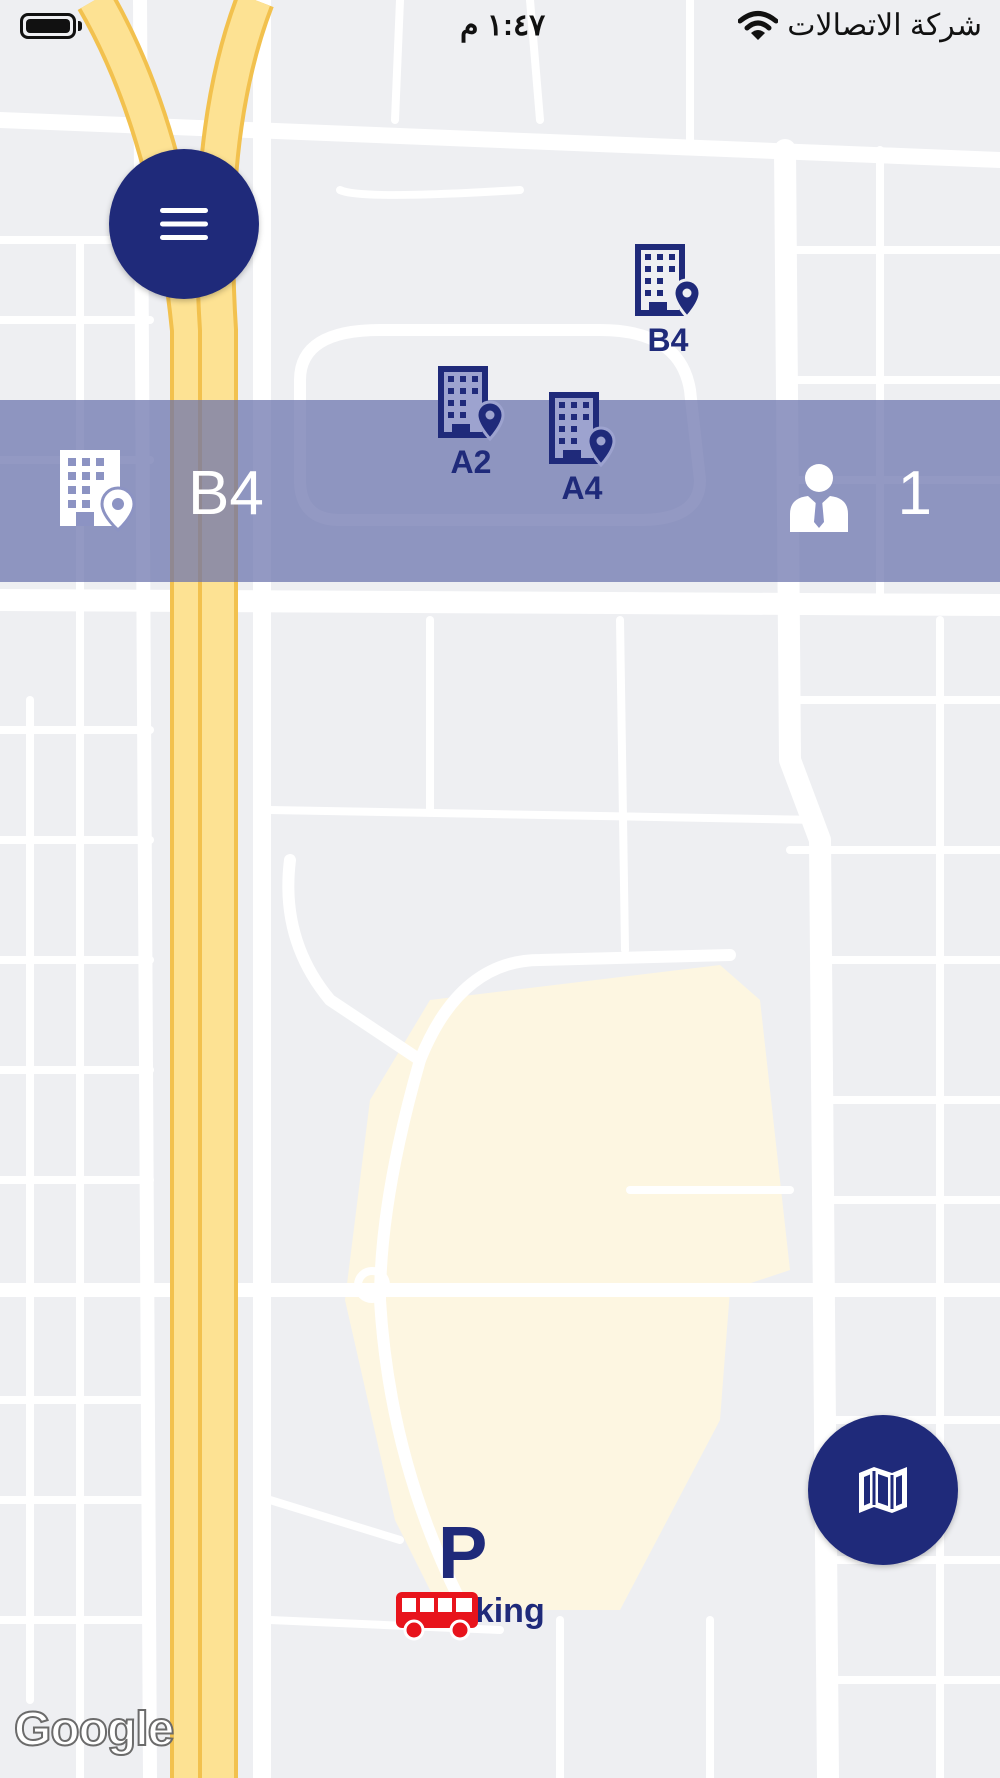 This screenshot has width=1000, height=1778. Describe the element at coordinates (582, 488) in the screenshot. I see `marker-label: A4` at that location.